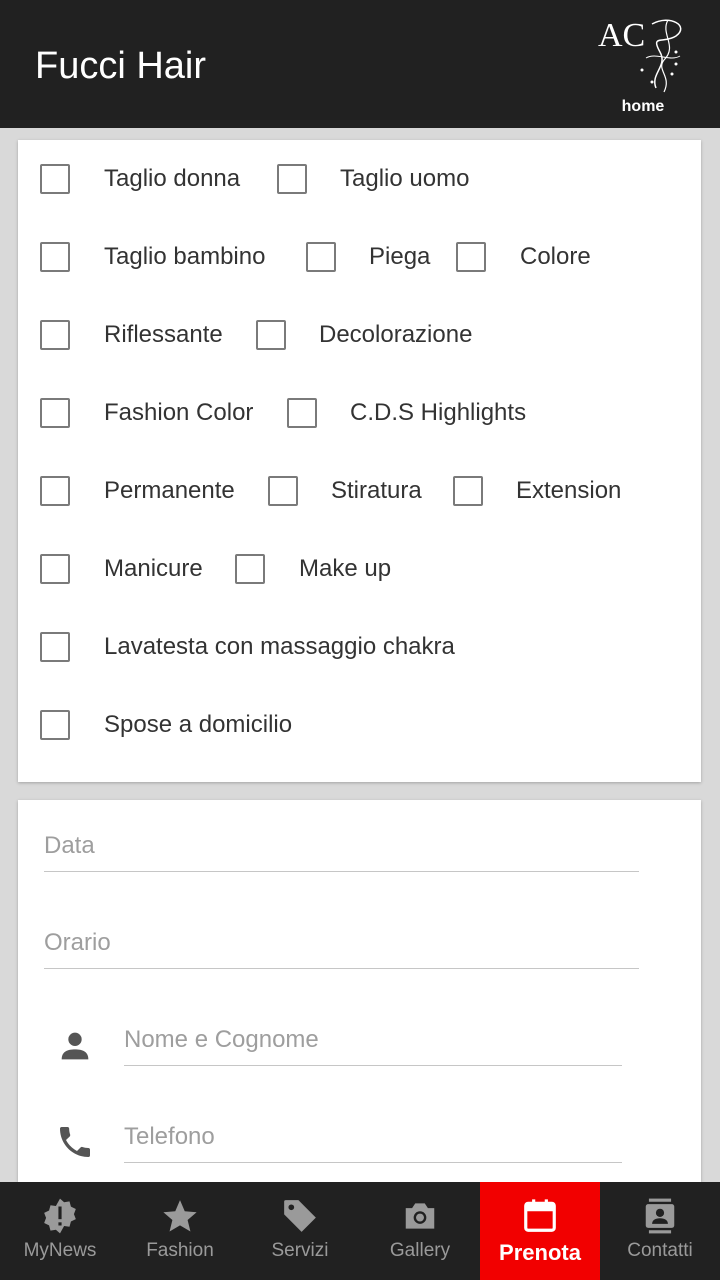  Describe the element at coordinates (643, 106) in the screenshot. I see `home-label: home` at that location.